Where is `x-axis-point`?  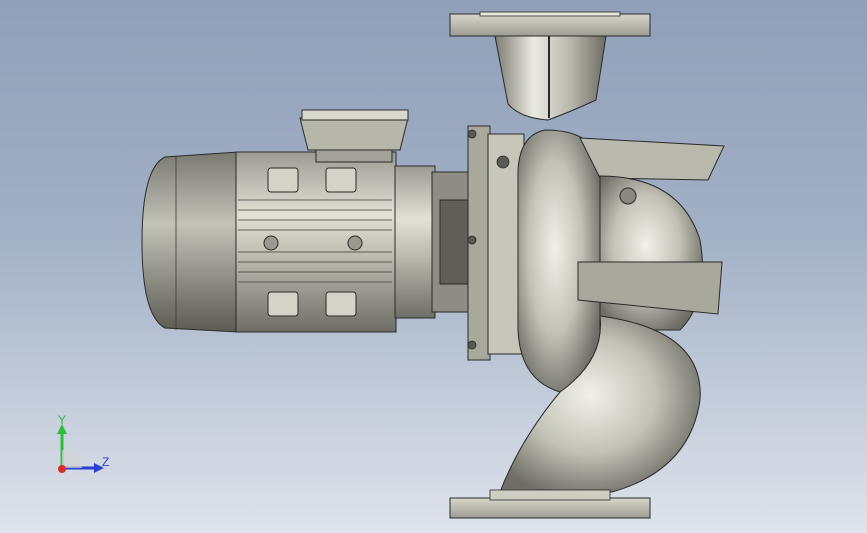
x-axis-point is located at coordinates (62, 469).